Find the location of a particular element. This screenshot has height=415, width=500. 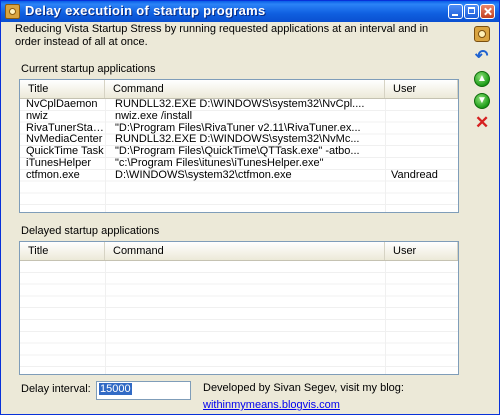

delay-interval-input: 15000 is located at coordinates (143, 390).